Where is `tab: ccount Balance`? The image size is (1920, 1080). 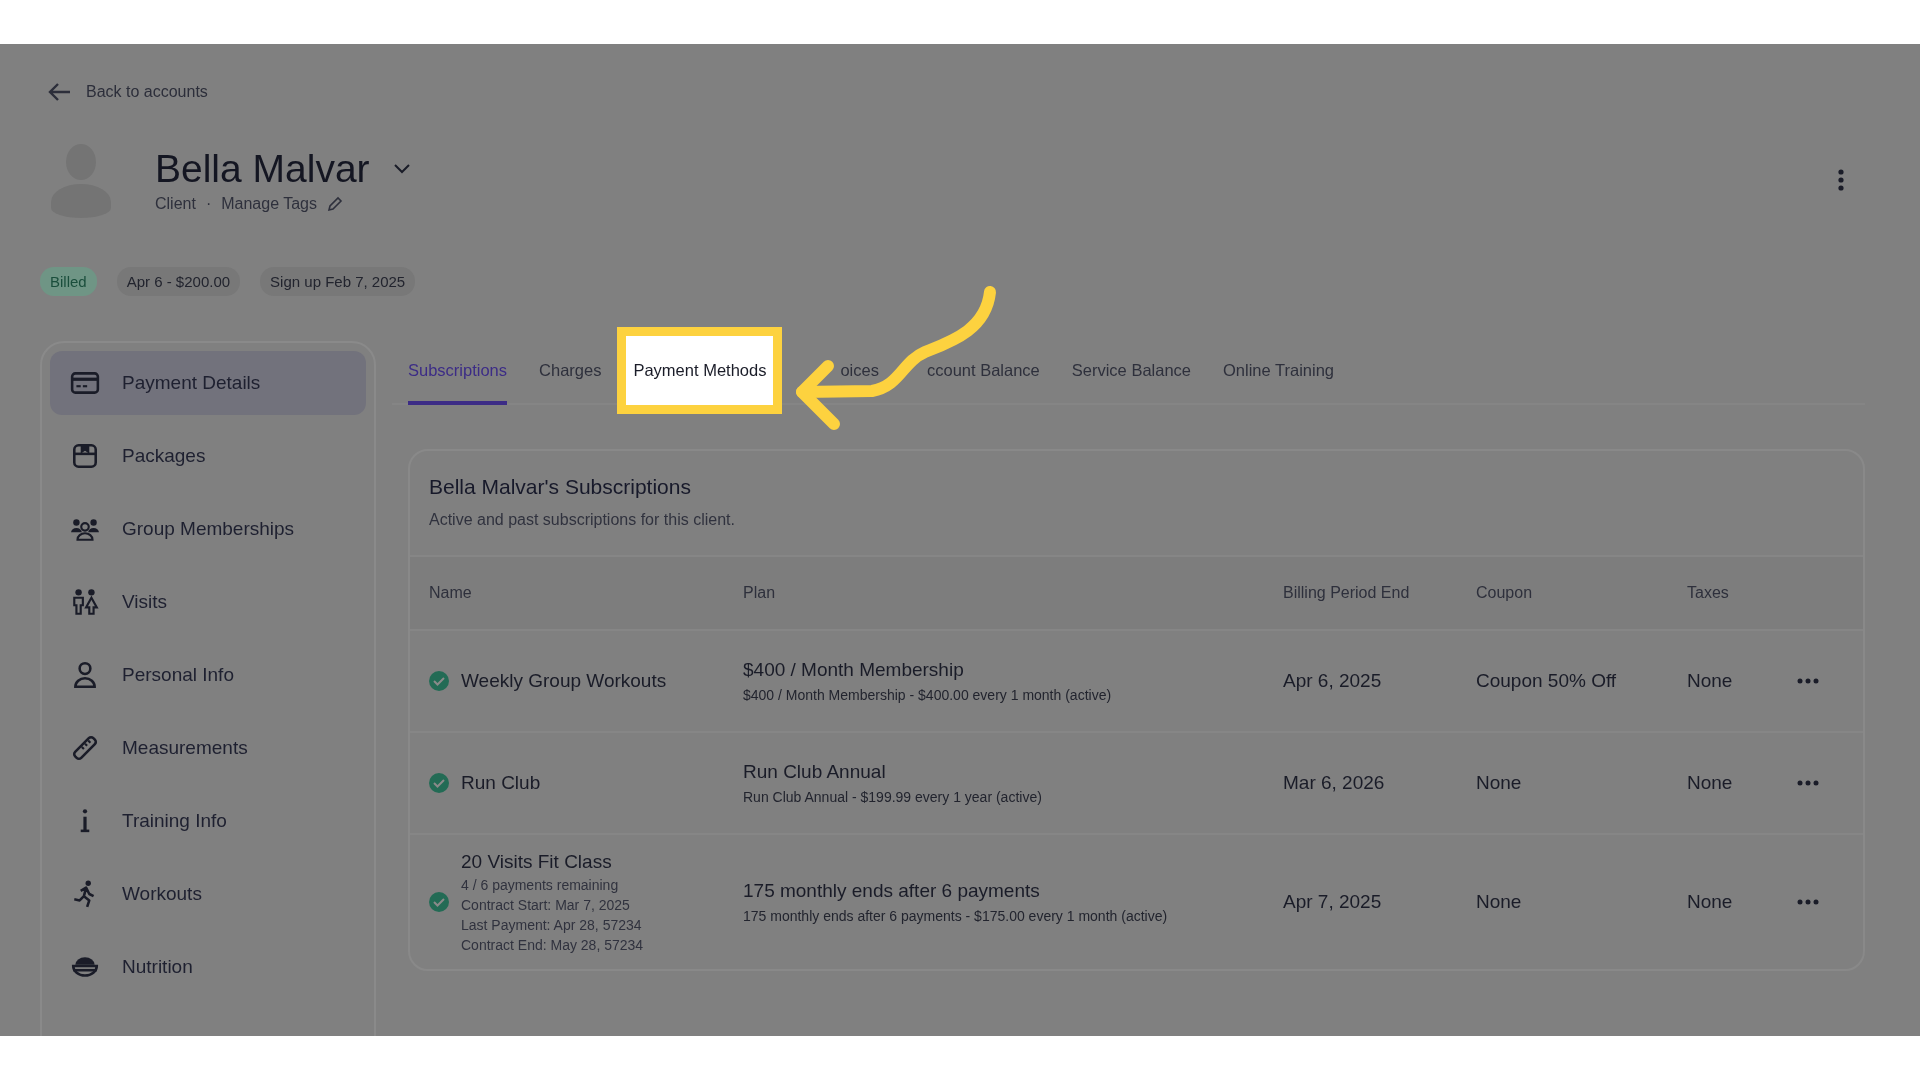
tab: ccount Balance is located at coordinates (975, 370).